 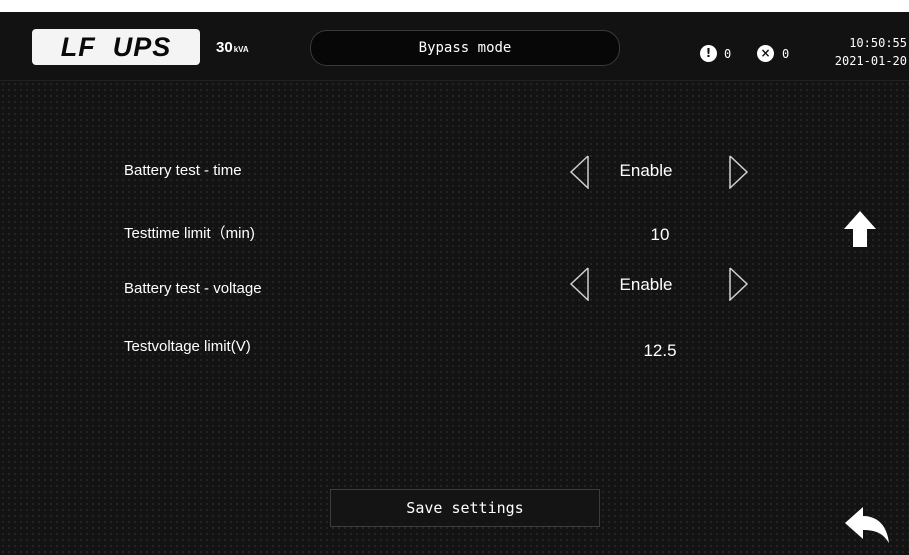 I want to click on power-value: 30, so click(x=224, y=47).